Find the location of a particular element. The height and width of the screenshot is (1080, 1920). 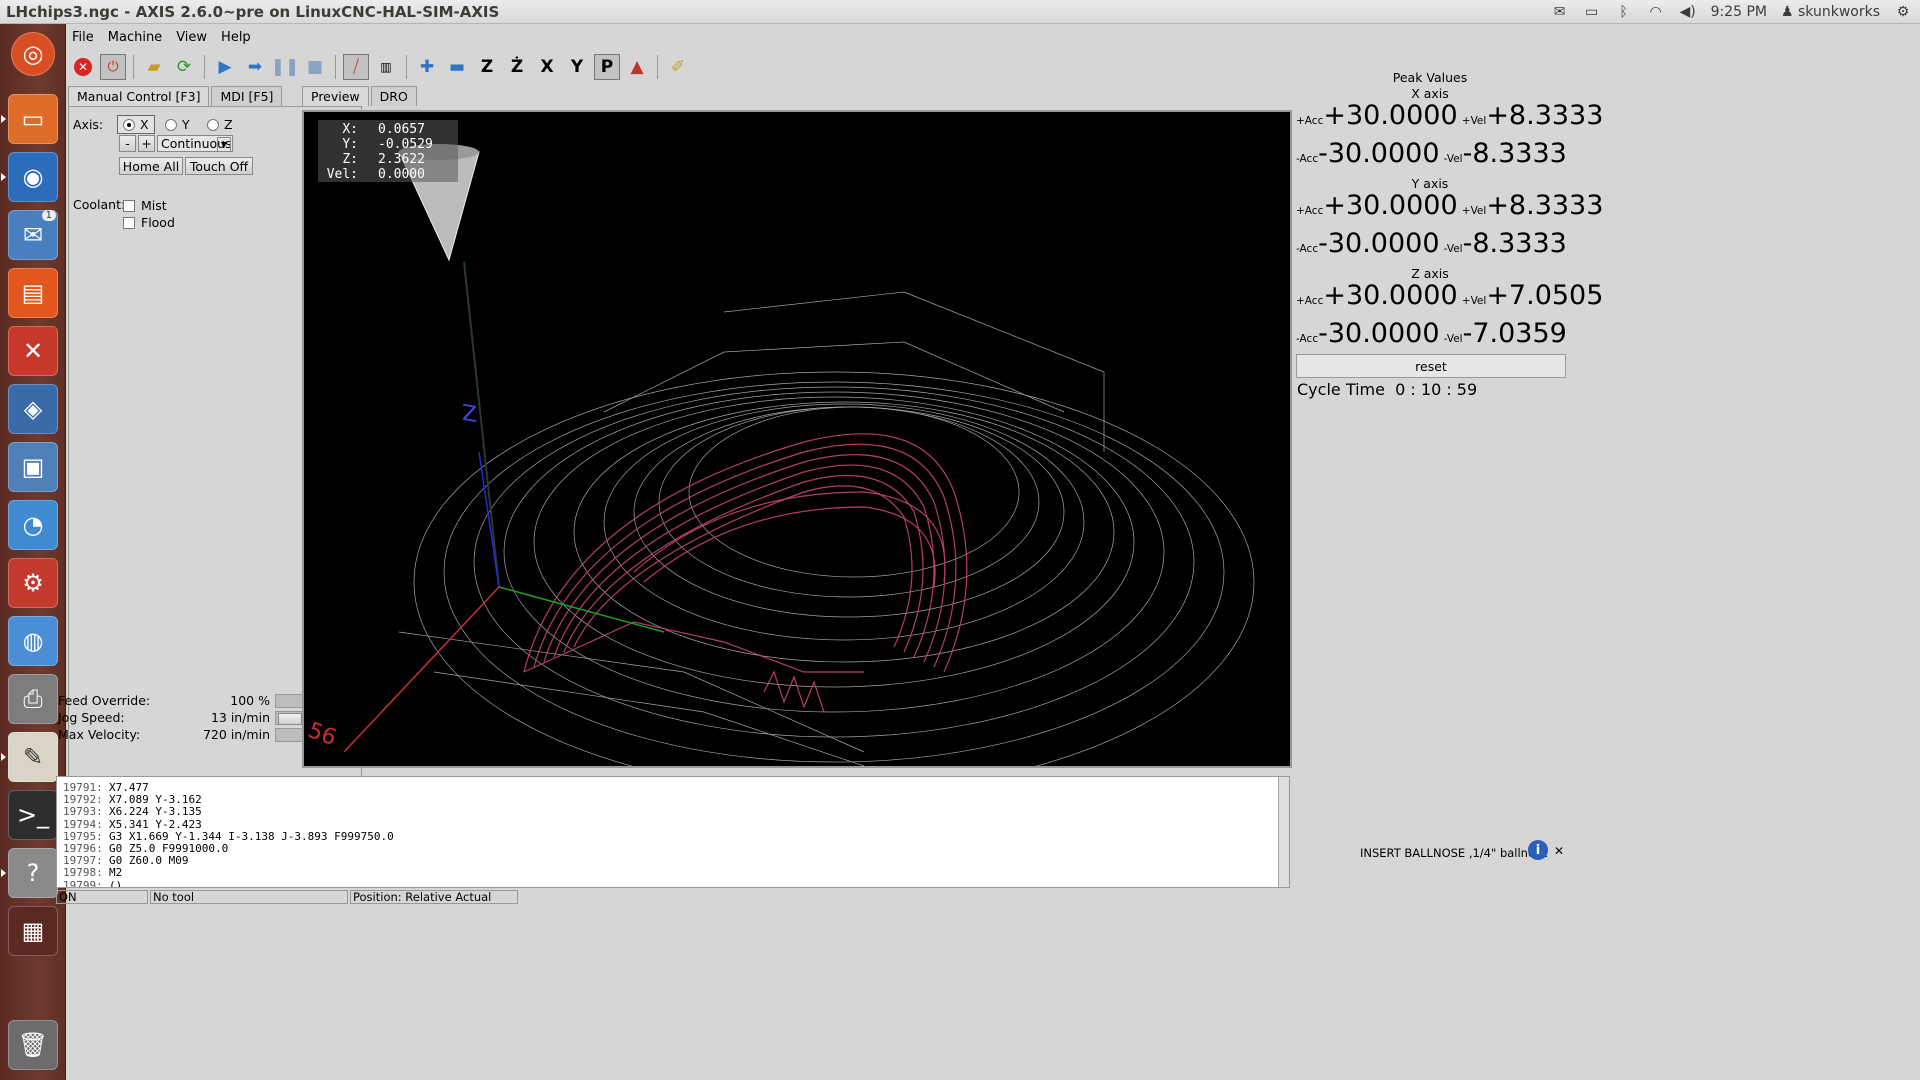

peak-z-axis-title: Z axis is located at coordinates (1430, 273).